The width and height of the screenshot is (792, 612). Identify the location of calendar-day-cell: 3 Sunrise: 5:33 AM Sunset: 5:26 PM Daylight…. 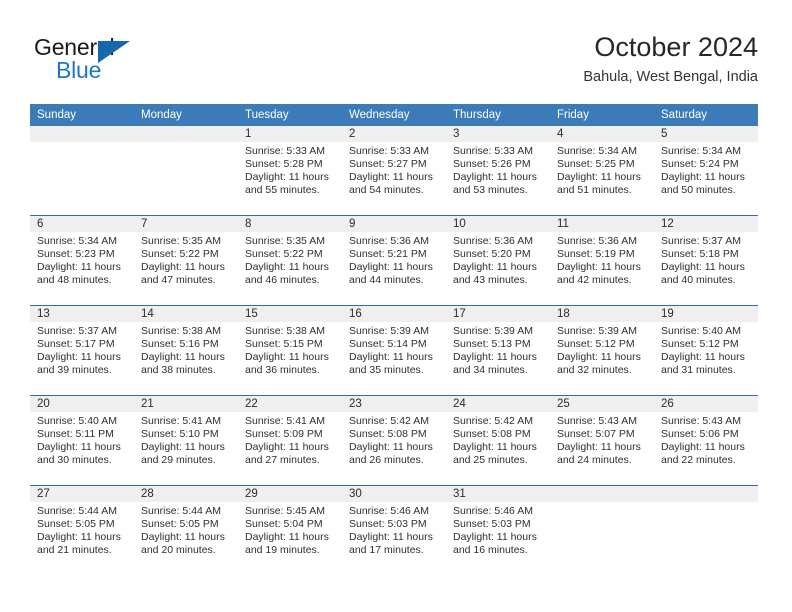
(498, 171).